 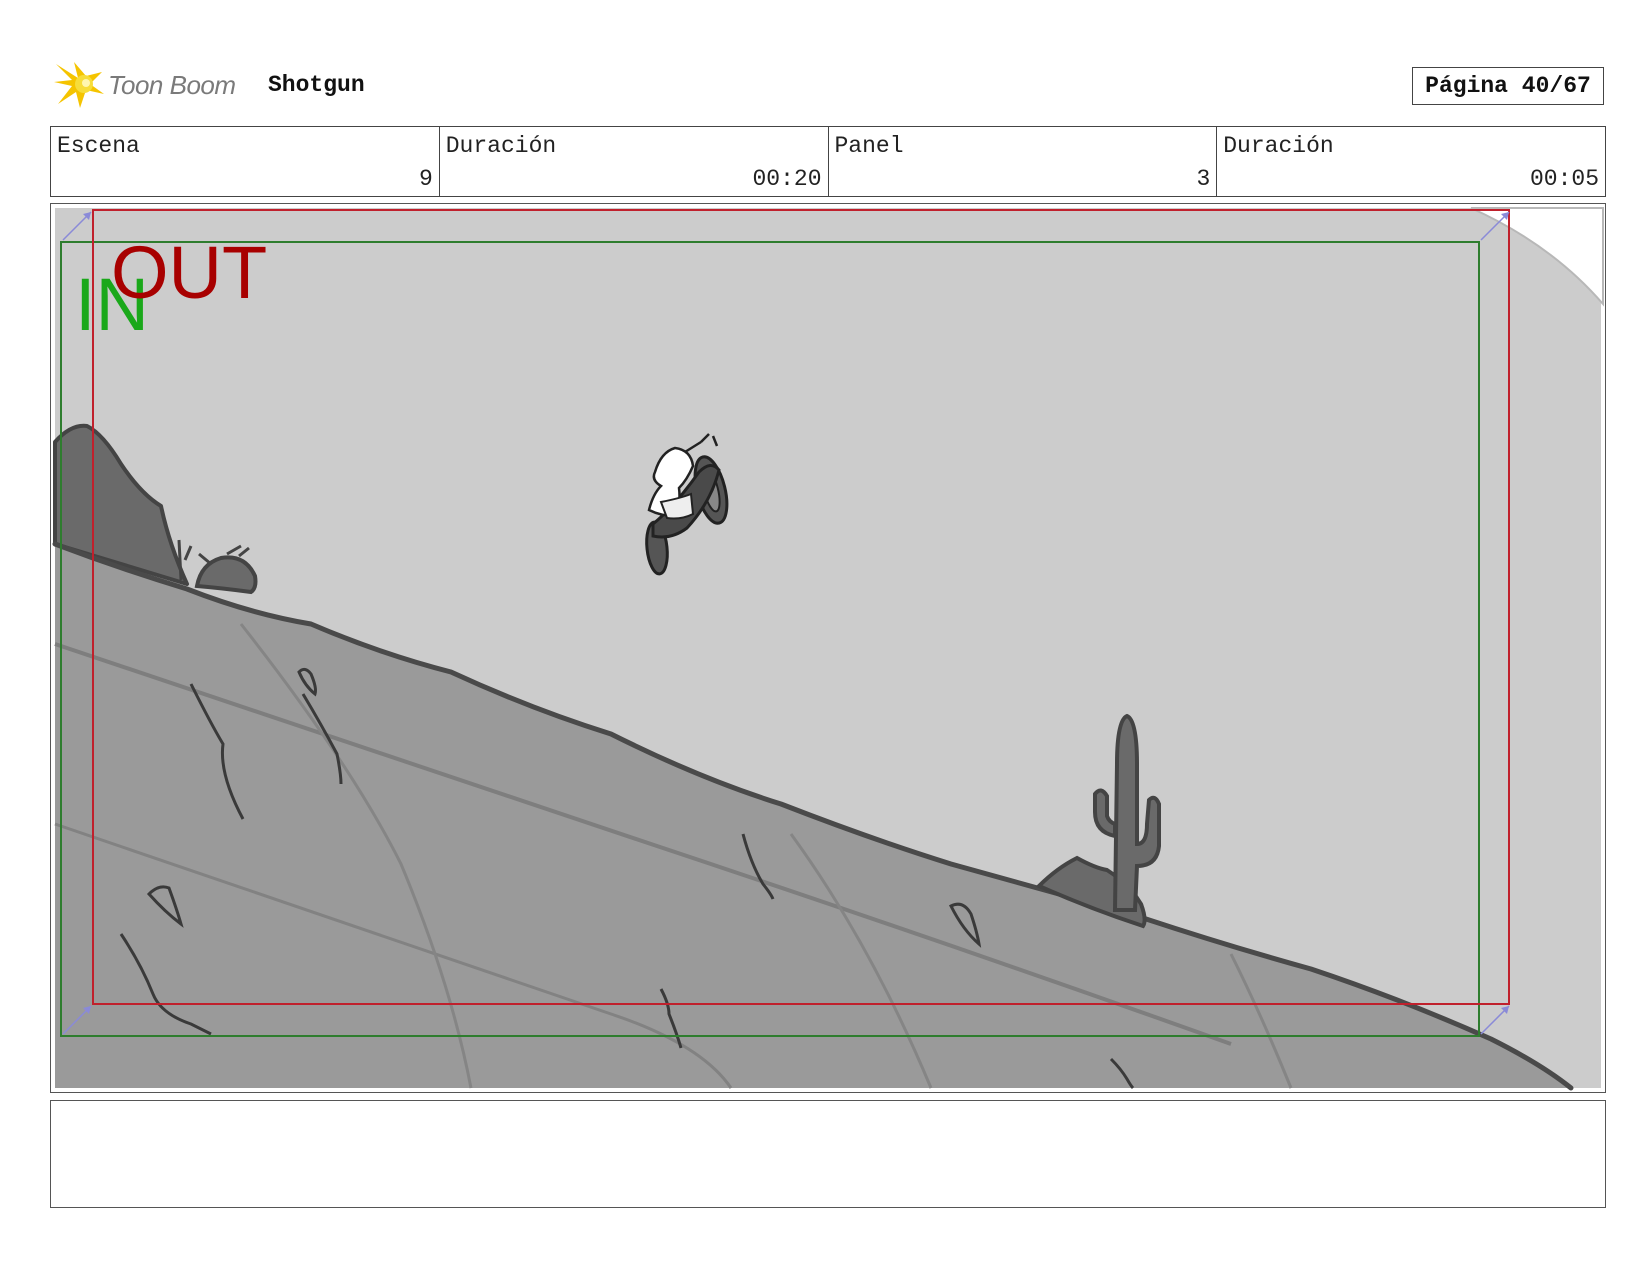 What do you see at coordinates (172, 84) in the screenshot?
I see `logo-text: Toon Boom` at bounding box center [172, 84].